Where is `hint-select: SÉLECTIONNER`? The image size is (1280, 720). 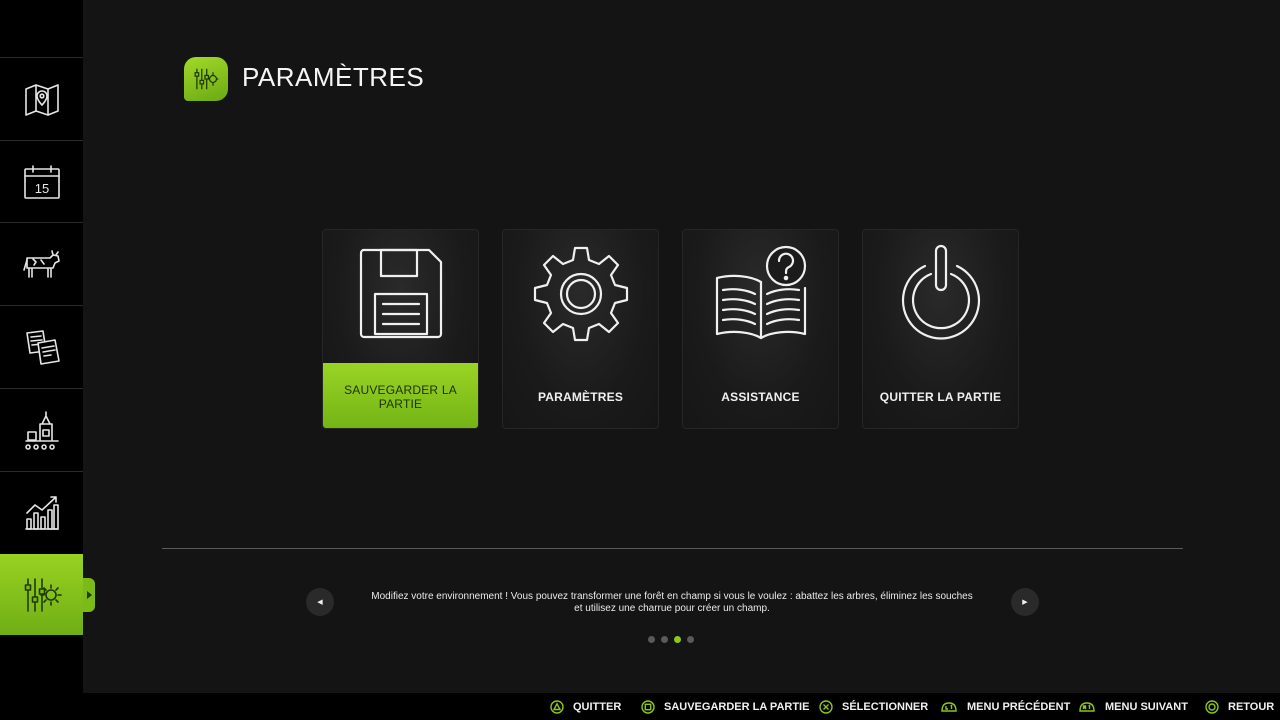 hint-select: SÉLECTIONNER is located at coordinates (873, 706).